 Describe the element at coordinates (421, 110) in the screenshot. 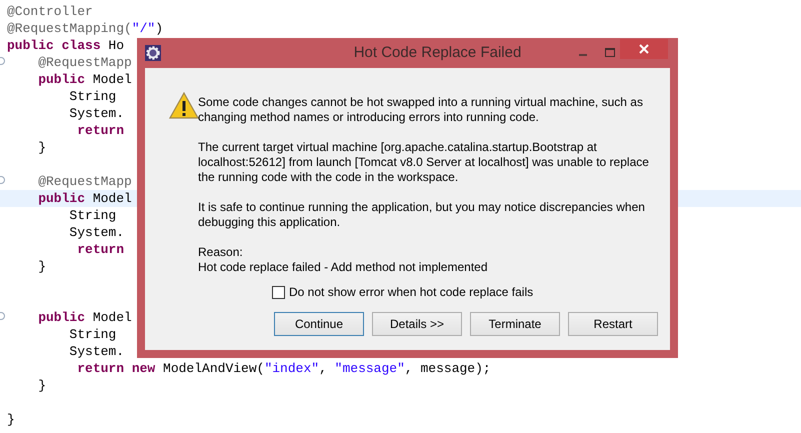

I see `message-text: Some code changes cannot be hot swapped into a running virtual machine, such as changing method names or introducing errors into running code.` at that location.